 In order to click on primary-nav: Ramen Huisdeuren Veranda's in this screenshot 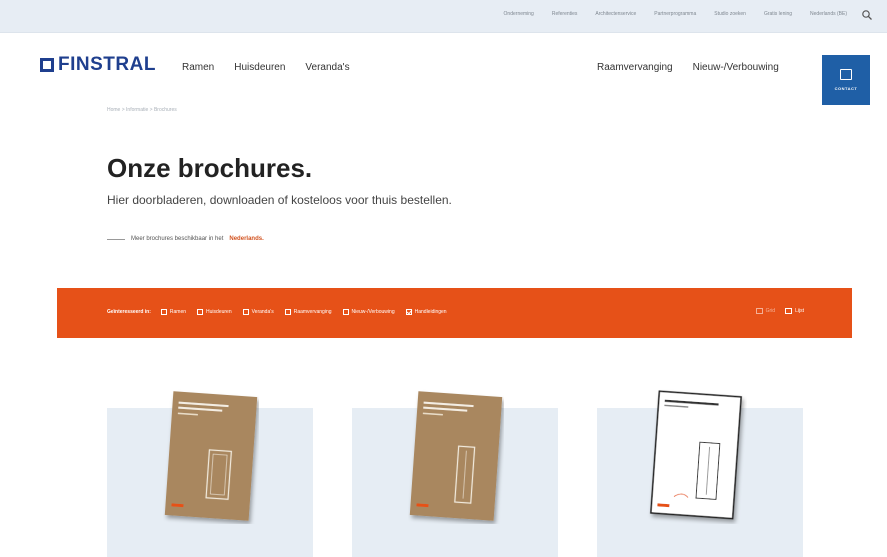, I will do `click(266, 67)`.